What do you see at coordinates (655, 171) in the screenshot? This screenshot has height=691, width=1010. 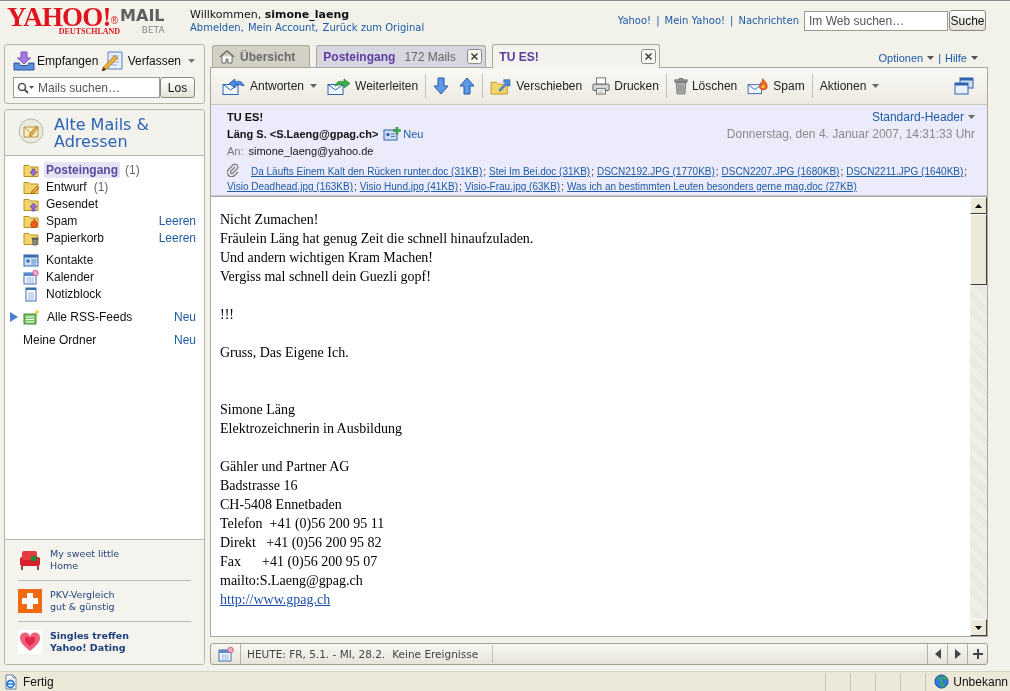 I see `attachment-link: DSCN2192.JPG (1770KB)` at bounding box center [655, 171].